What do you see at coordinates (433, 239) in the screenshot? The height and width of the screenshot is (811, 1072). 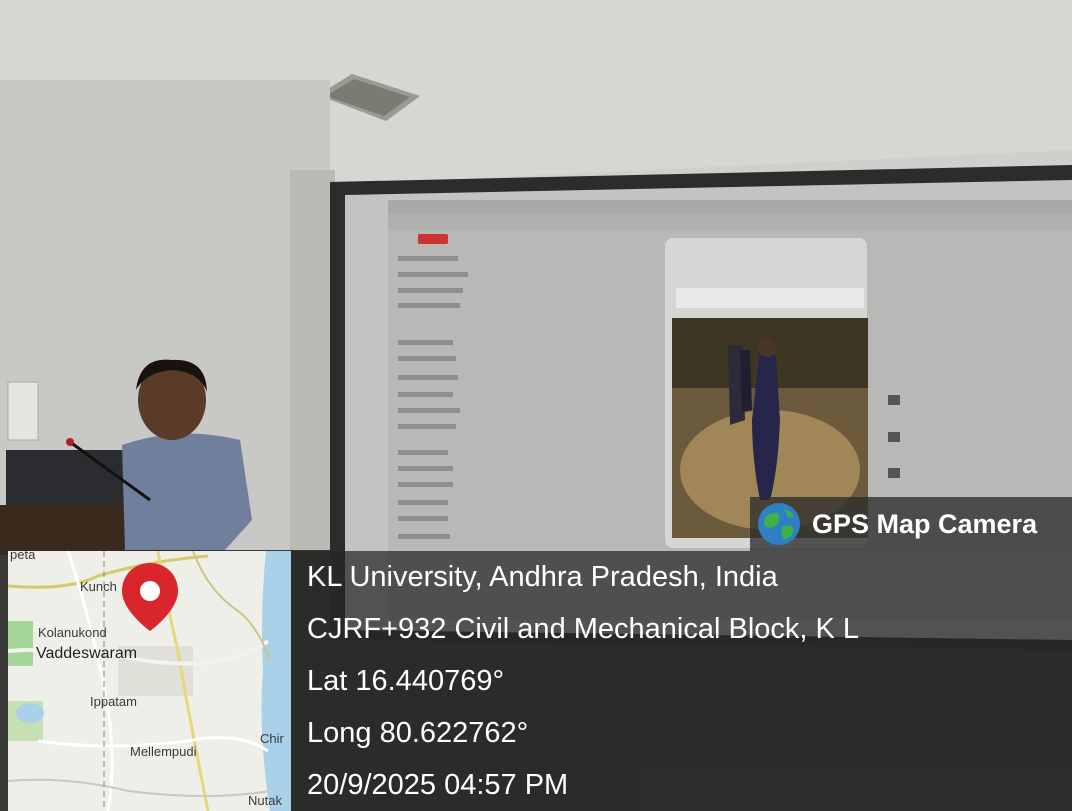 I see `projected-logo` at bounding box center [433, 239].